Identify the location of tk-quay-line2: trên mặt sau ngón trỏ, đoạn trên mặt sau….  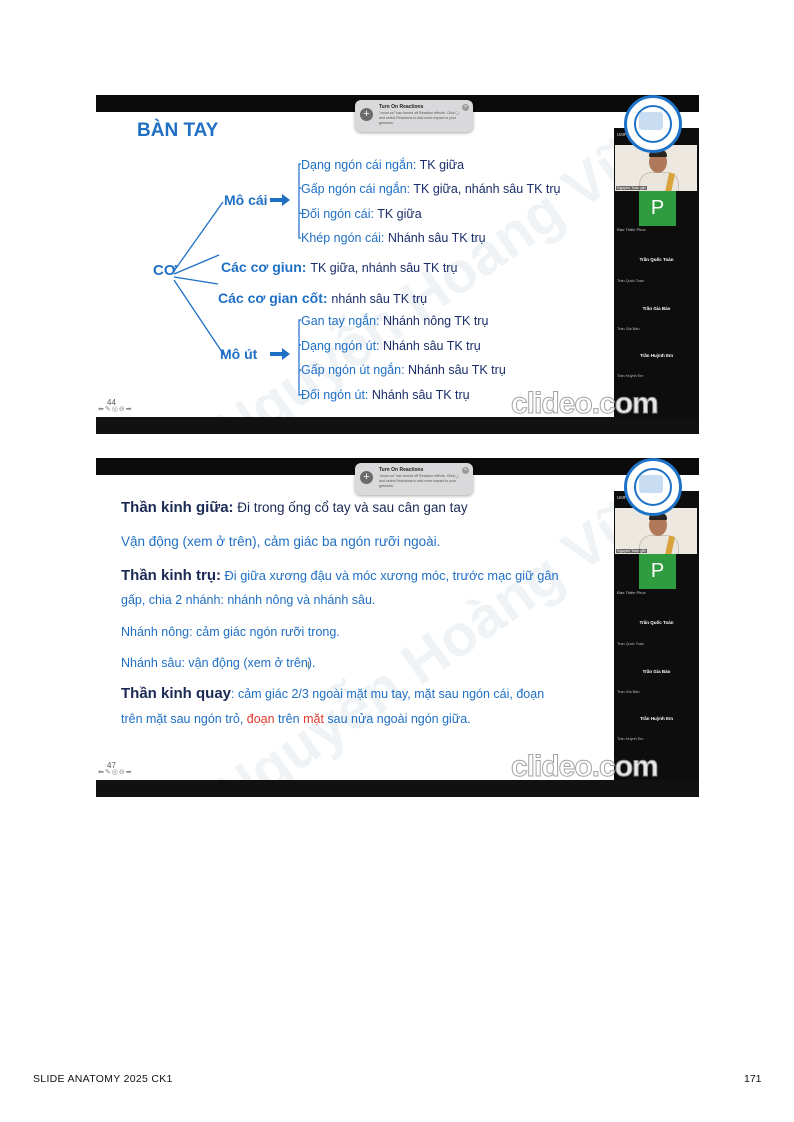
(296, 719).